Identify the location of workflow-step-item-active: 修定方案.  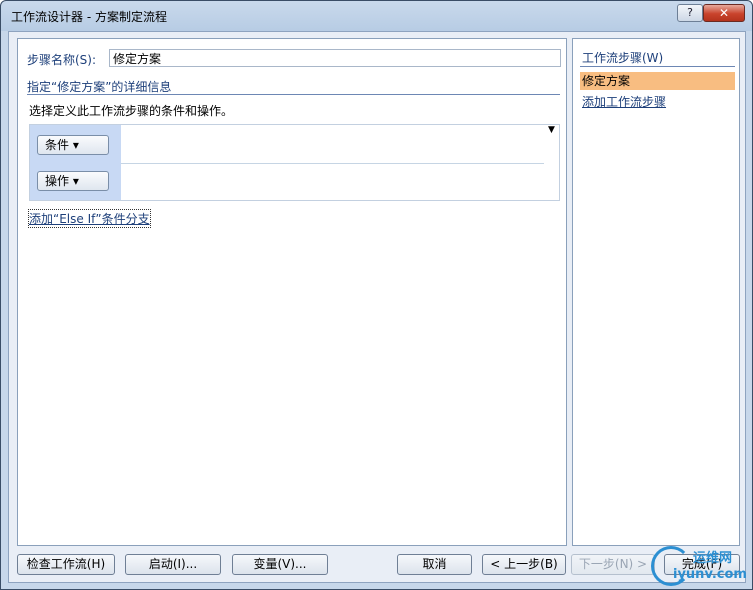
(657, 81).